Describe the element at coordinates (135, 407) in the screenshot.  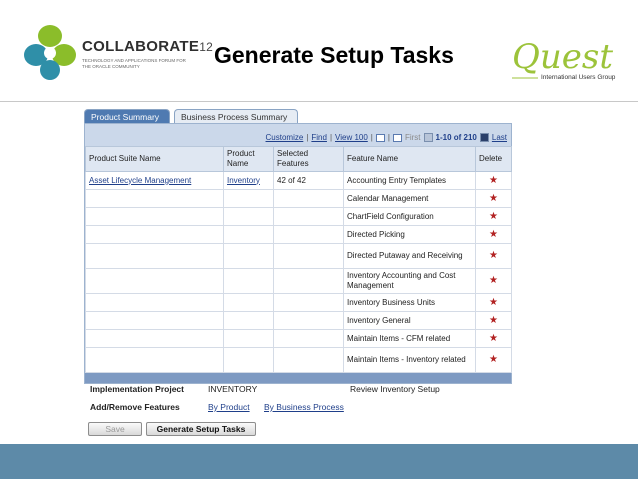
I see `add-remove-features-label: Add/Remove Features` at that location.